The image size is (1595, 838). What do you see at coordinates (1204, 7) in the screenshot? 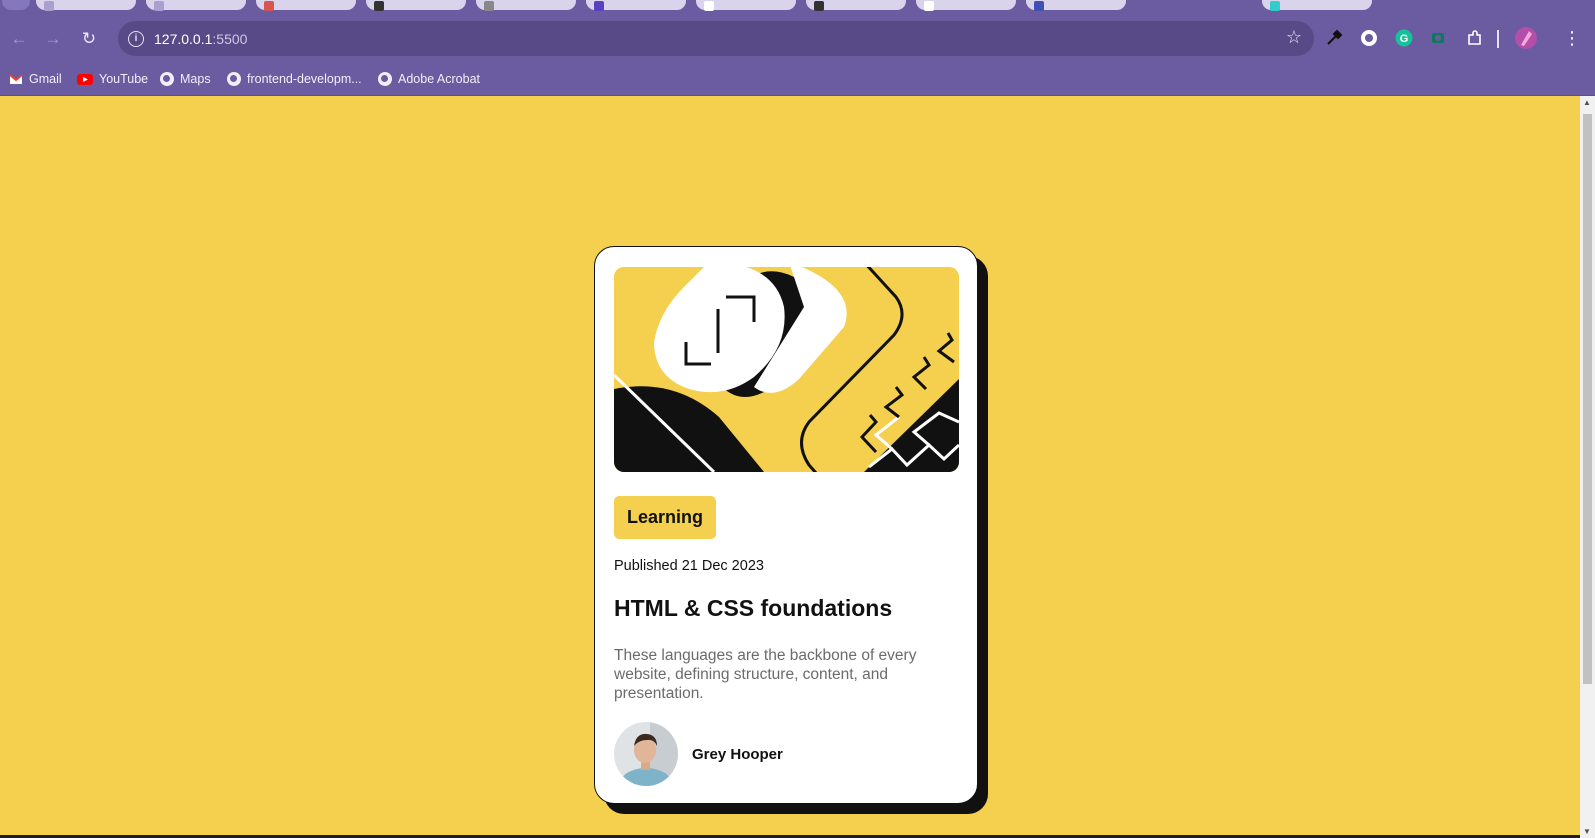
I see `active-tab` at bounding box center [1204, 7].